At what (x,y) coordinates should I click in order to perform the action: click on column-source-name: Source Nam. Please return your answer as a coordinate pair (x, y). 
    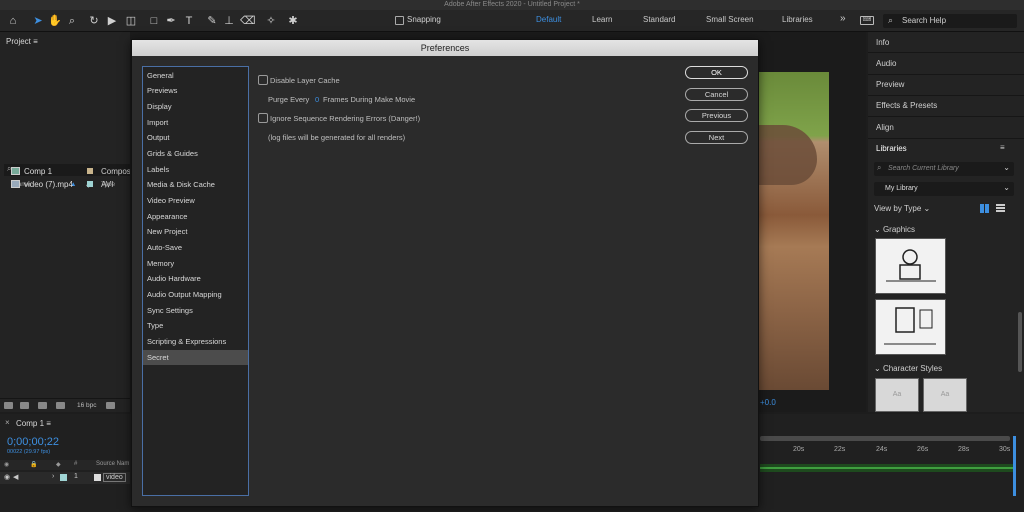
    Looking at the image, I should click on (112, 464).